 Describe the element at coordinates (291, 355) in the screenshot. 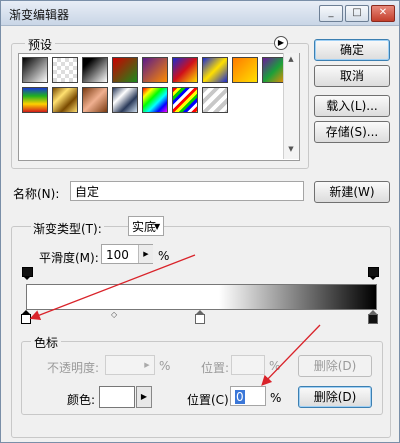

I see `arrow-to-location-input` at that location.